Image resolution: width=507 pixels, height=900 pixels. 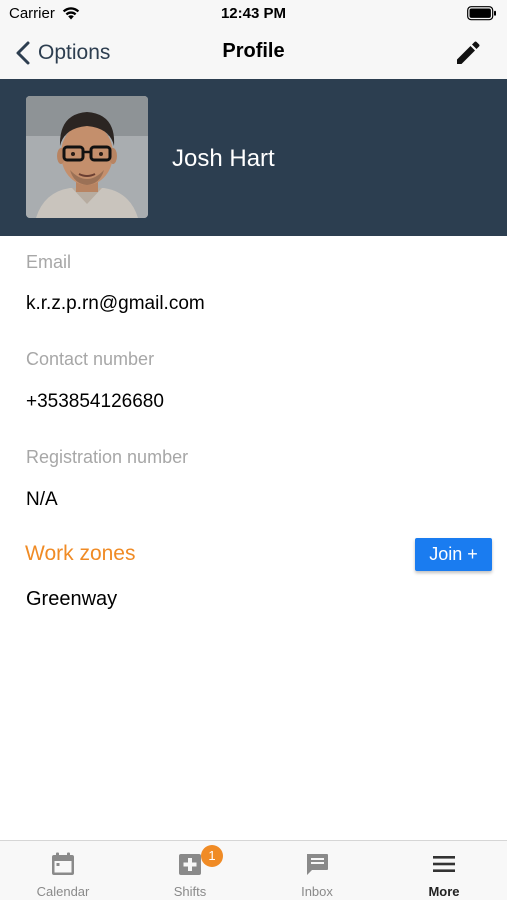 What do you see at coordinates (453, 554) in the screenshot?
I see `join-zone-button: Join +` at bounding box center [453, 554].